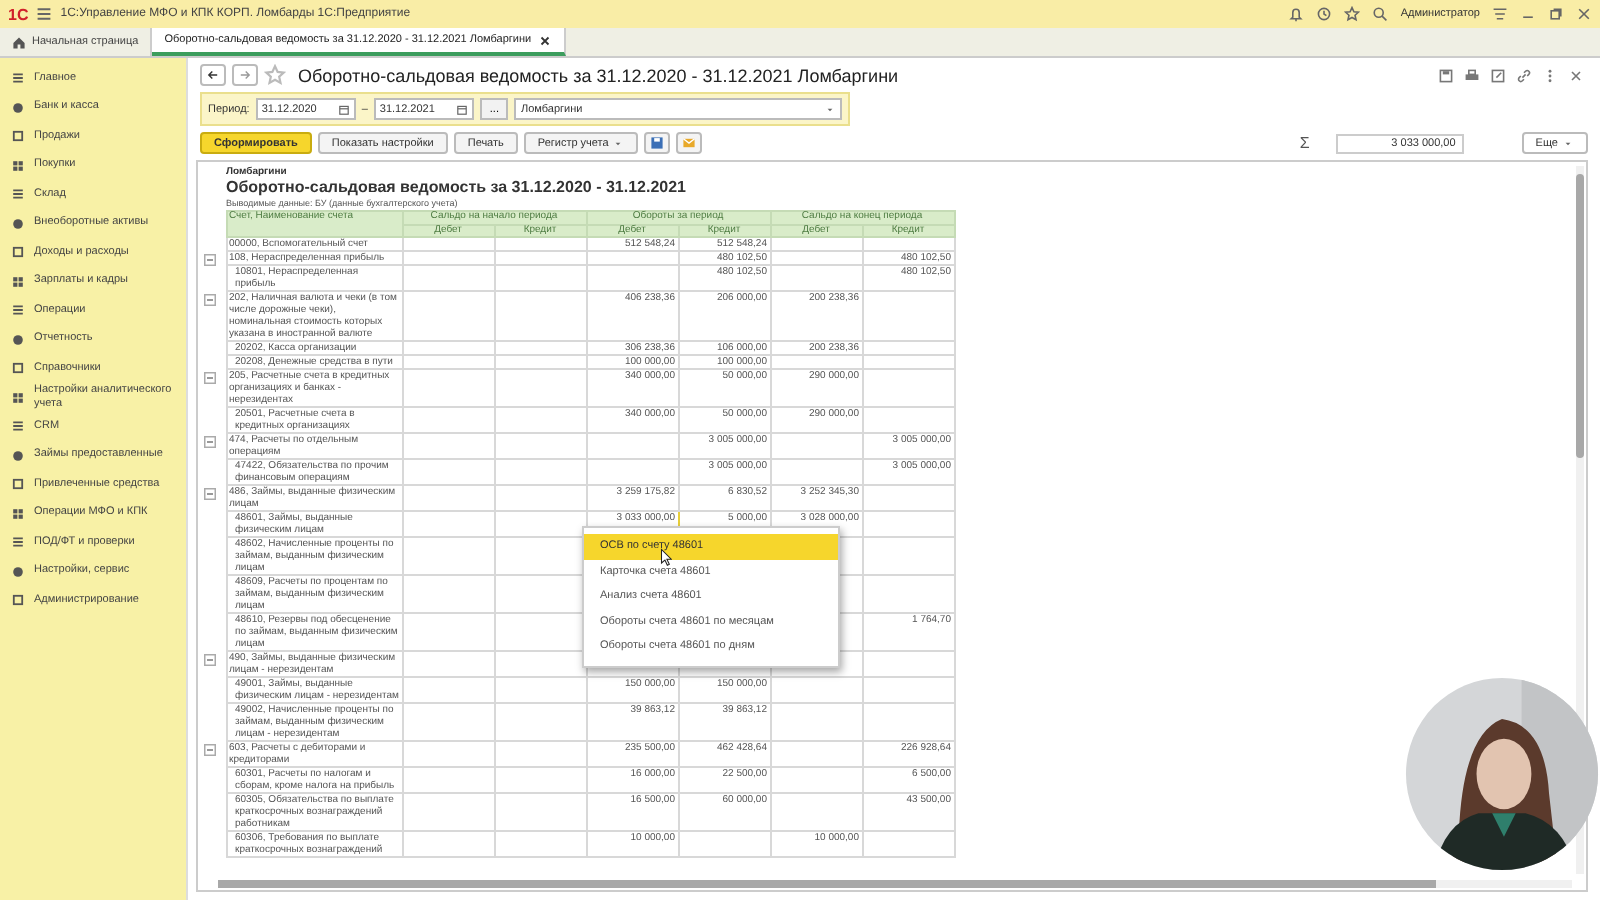 The width and height of the screenshot is (1600, 900). I want to click on app-logo: 1С, so click(18, 14).